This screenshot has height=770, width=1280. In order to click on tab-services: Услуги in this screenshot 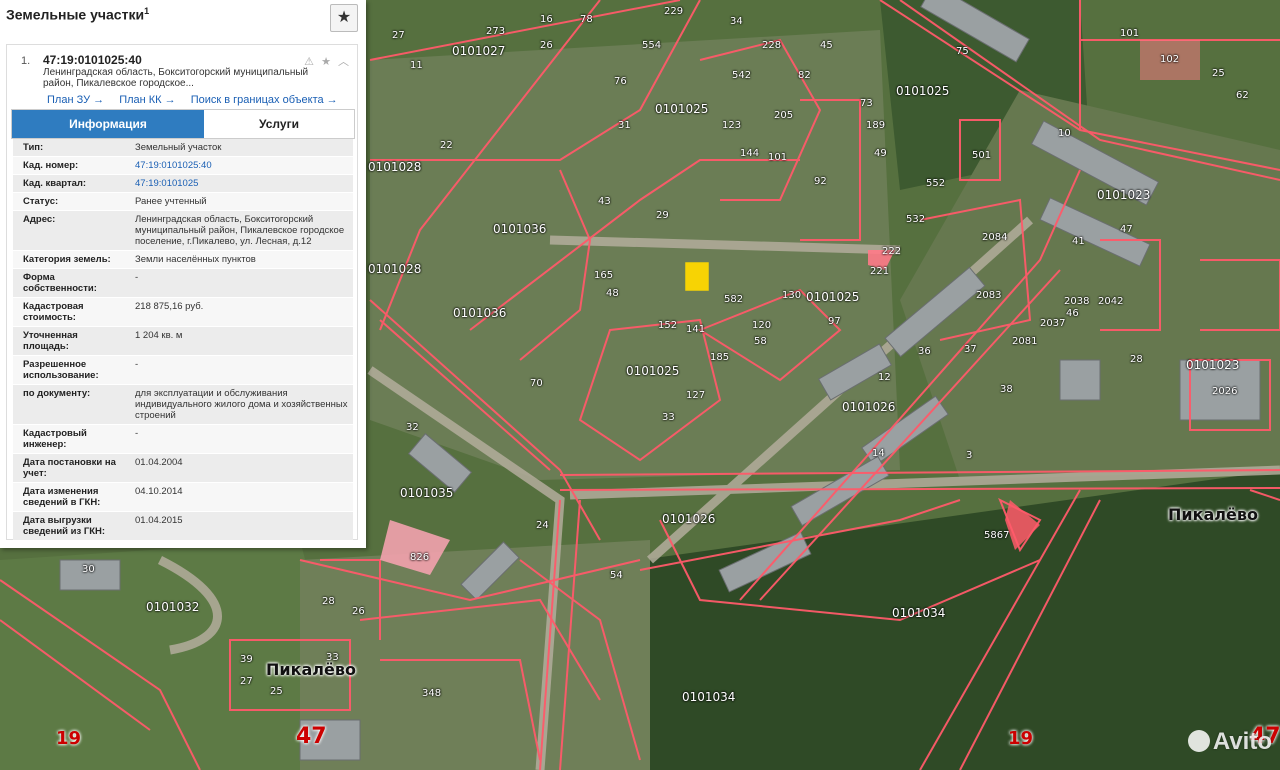, I will do `click(279, 124)`.